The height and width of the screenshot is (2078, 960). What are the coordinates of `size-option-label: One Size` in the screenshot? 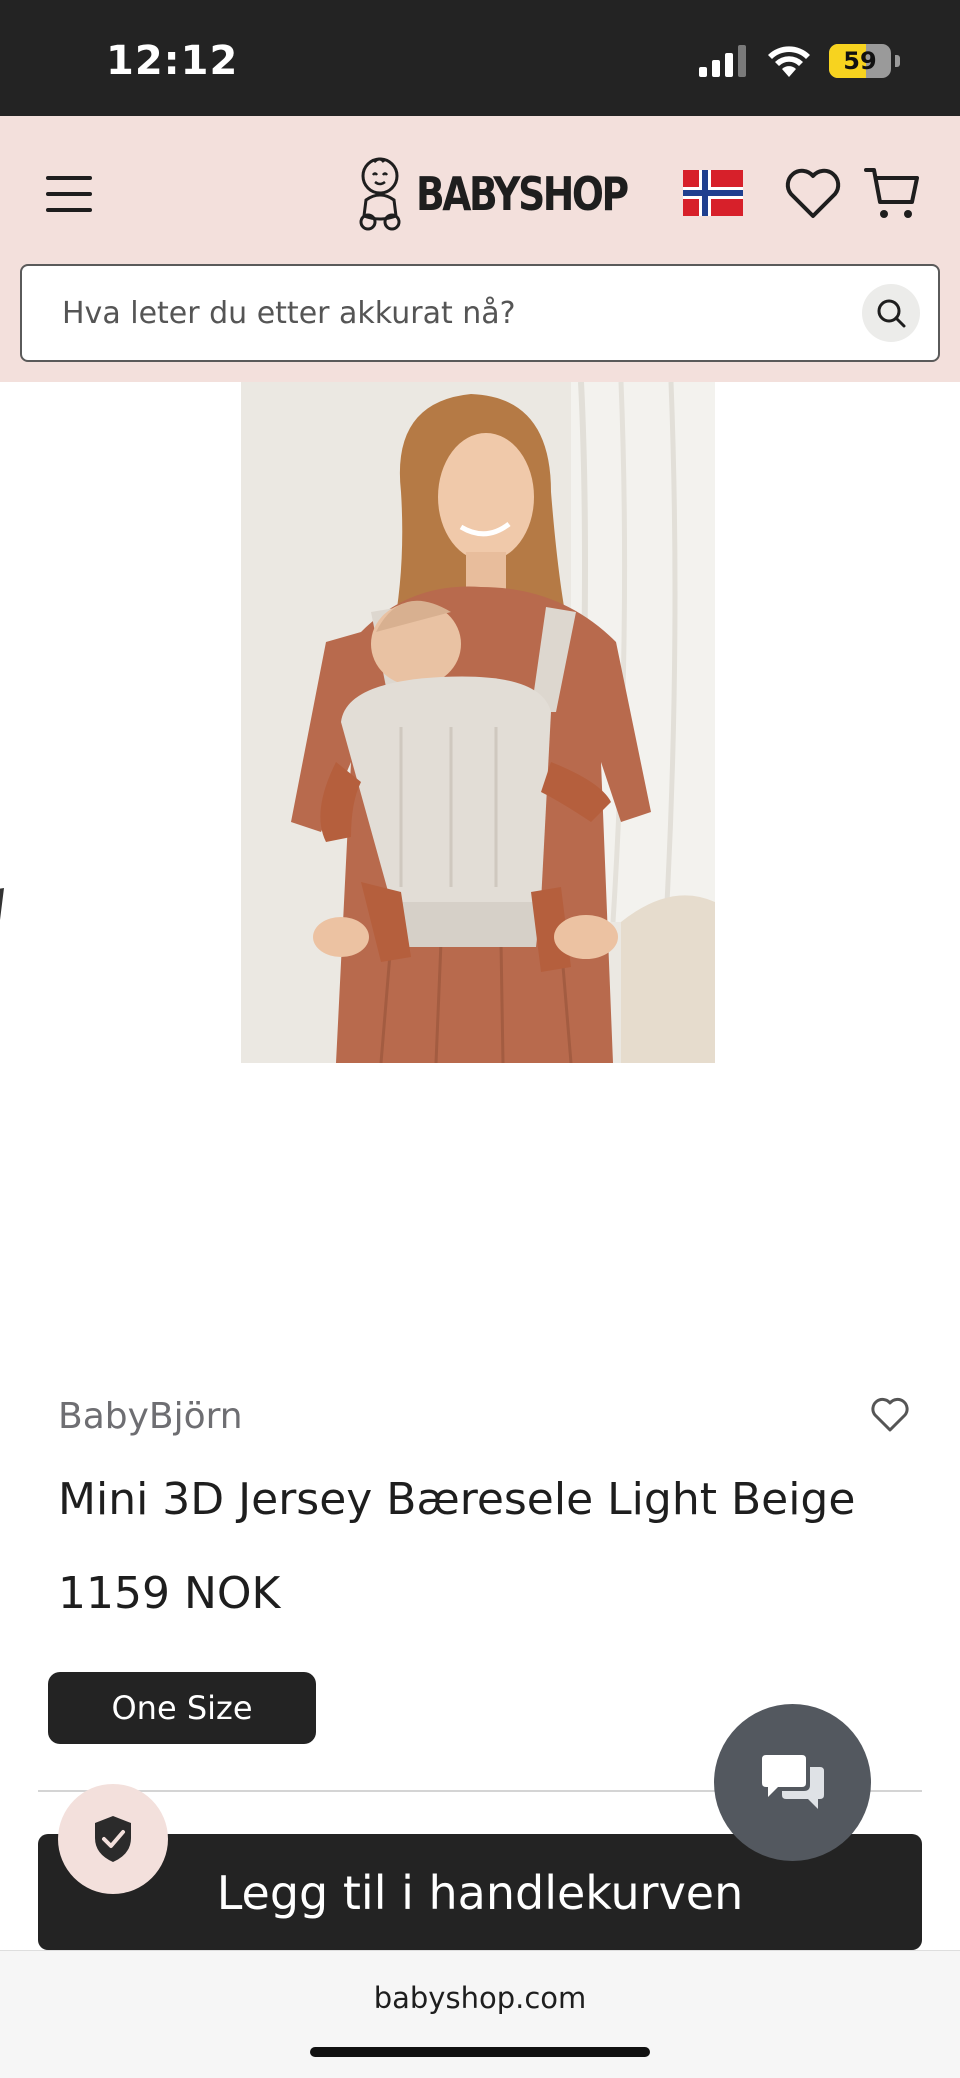 It's located at (182, 1708).